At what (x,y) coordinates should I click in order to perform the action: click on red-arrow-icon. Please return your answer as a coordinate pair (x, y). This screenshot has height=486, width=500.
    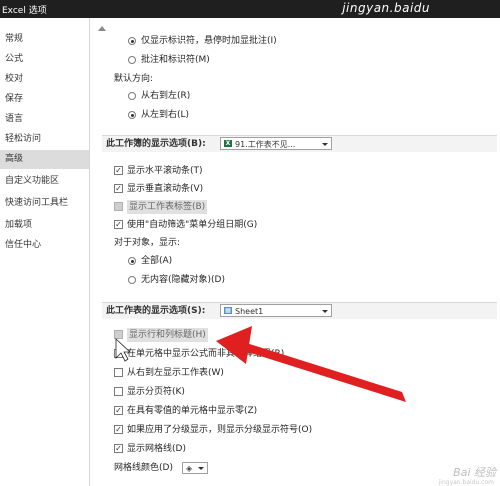
    Looking at the image, I should click on (260, 364).